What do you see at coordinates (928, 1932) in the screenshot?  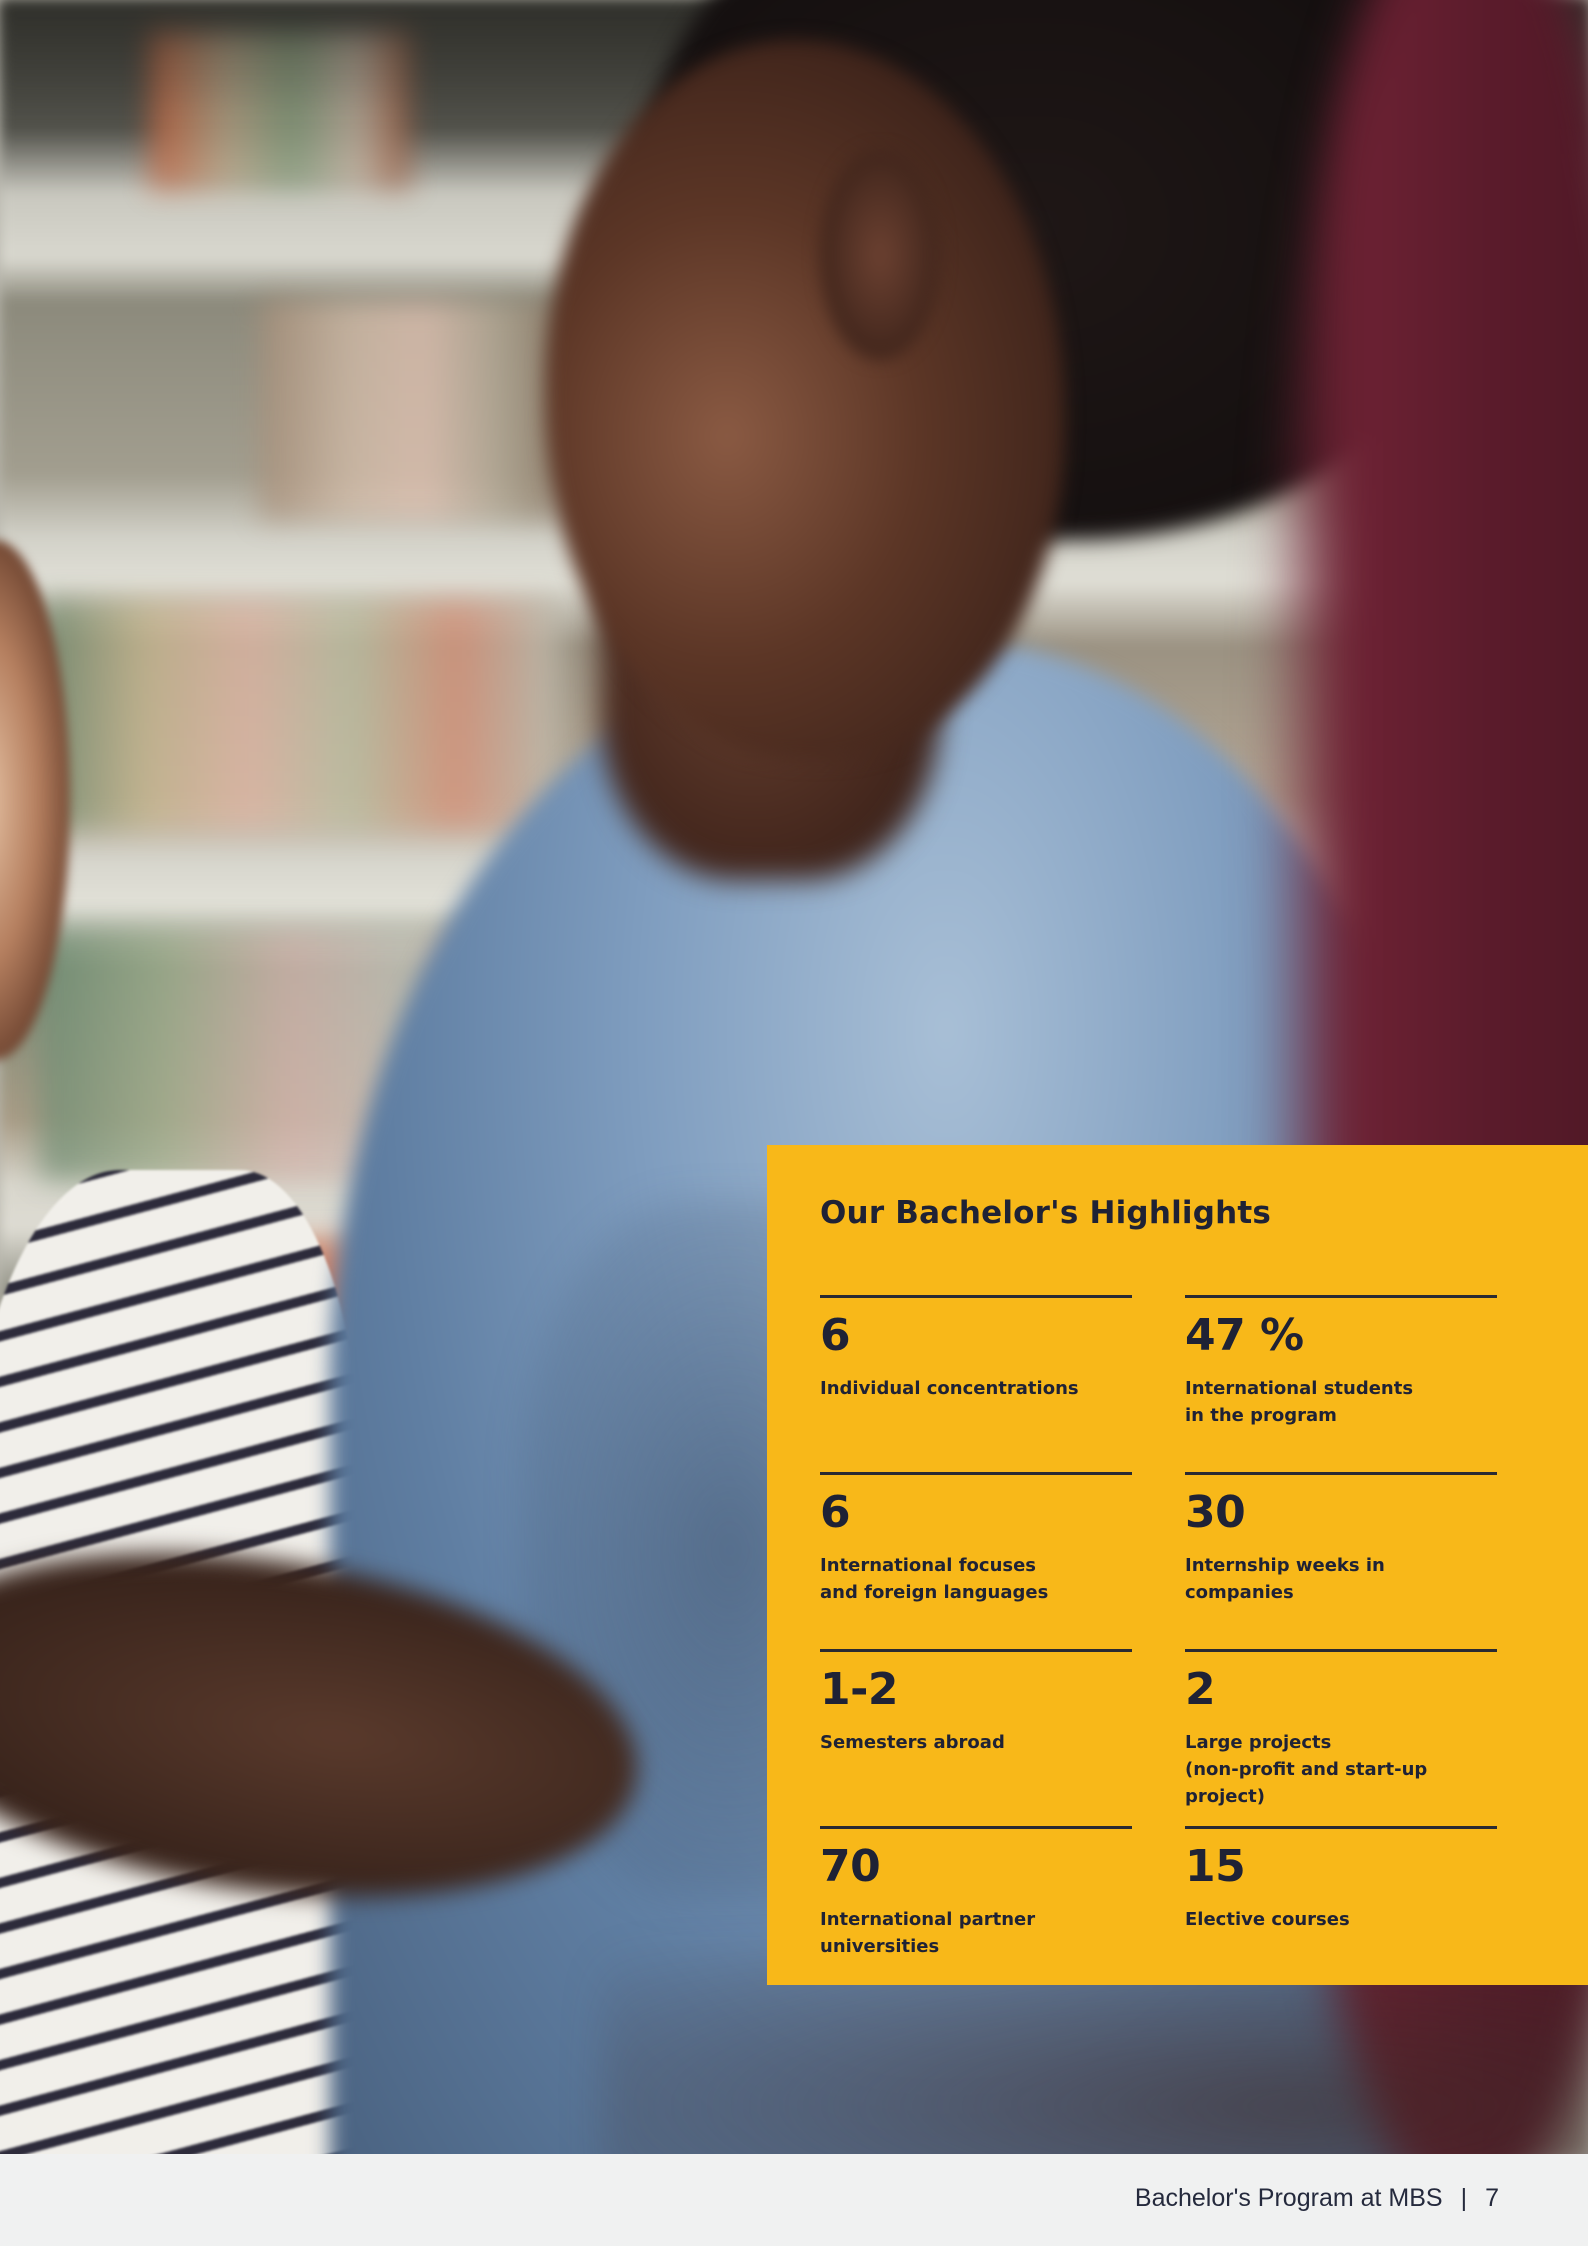 I see `stat-label: International partner universities` at bounding box center [928, 1932].